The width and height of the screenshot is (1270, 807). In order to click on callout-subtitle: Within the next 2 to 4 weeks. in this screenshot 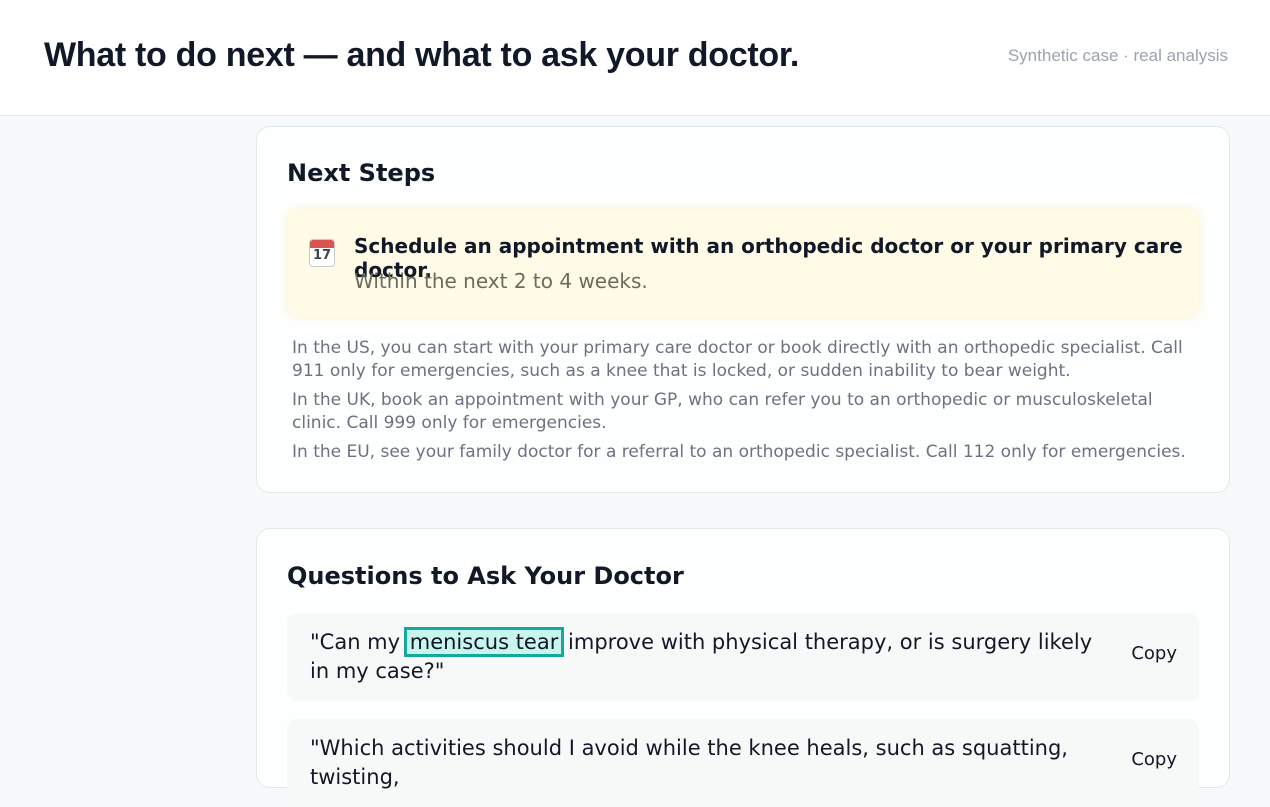, I will do `click(501, 281)`.